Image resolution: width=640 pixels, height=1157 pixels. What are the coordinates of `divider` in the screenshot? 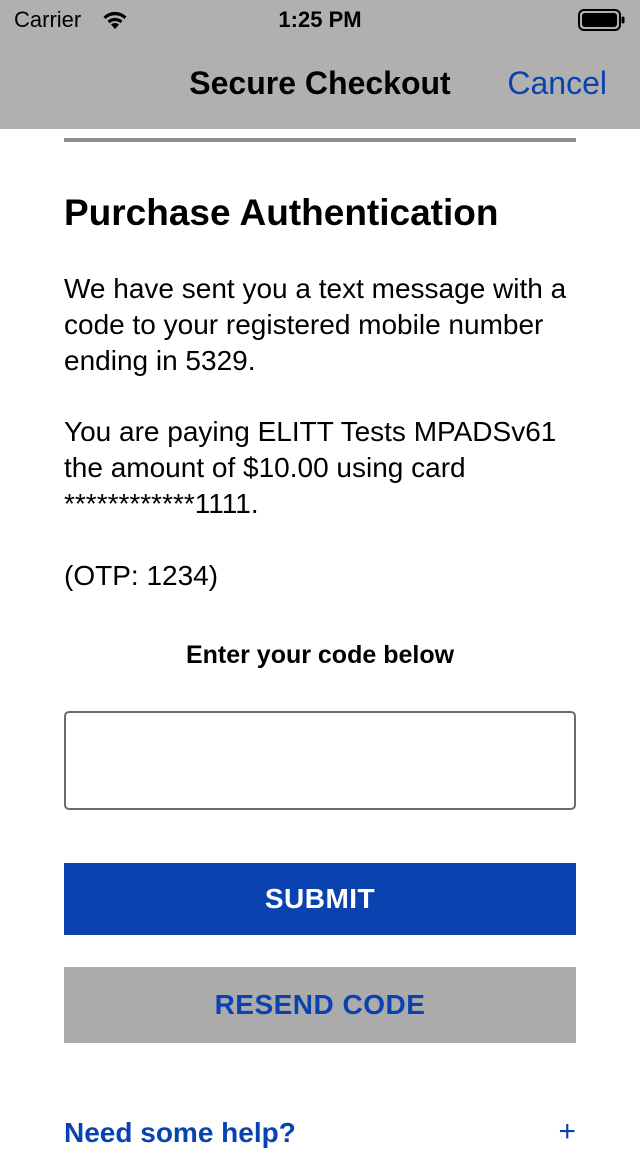 It's located at (320, 140).